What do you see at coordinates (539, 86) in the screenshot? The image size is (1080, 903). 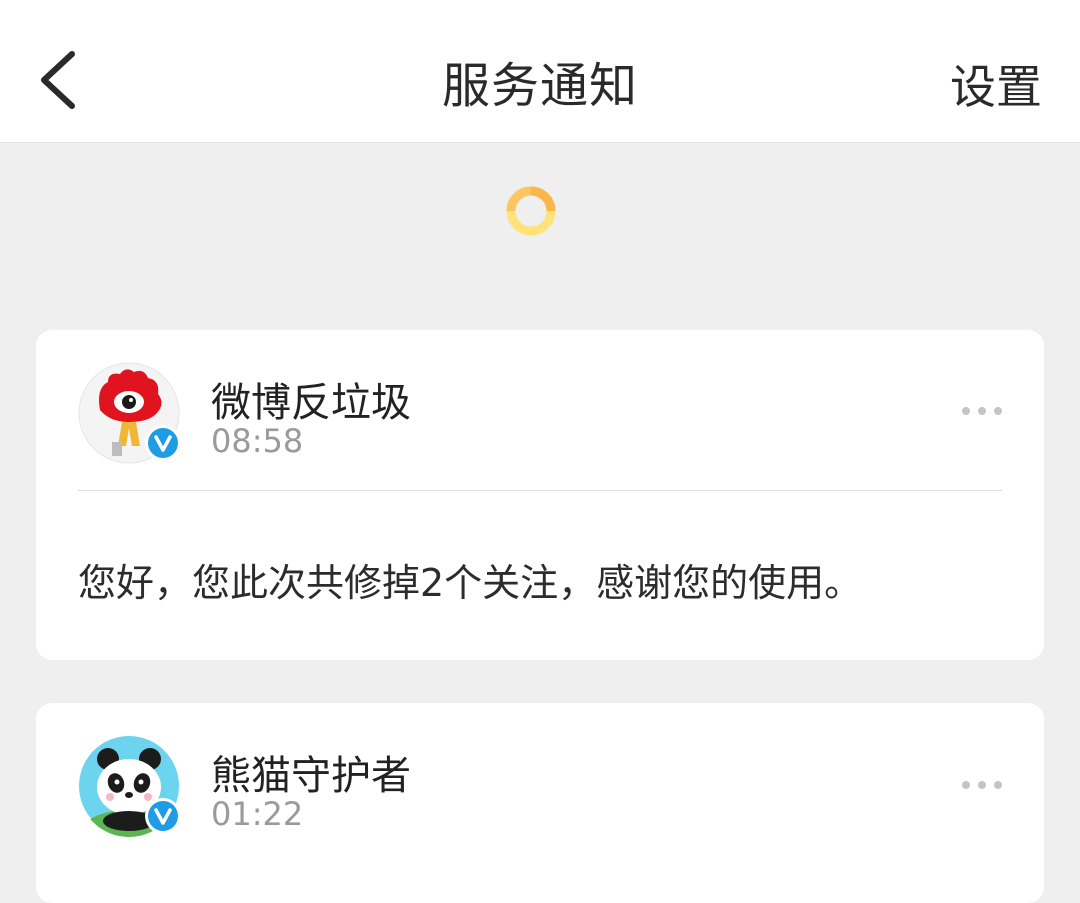 I see `page-title: 服务通知` at bounding box center [539, 86].